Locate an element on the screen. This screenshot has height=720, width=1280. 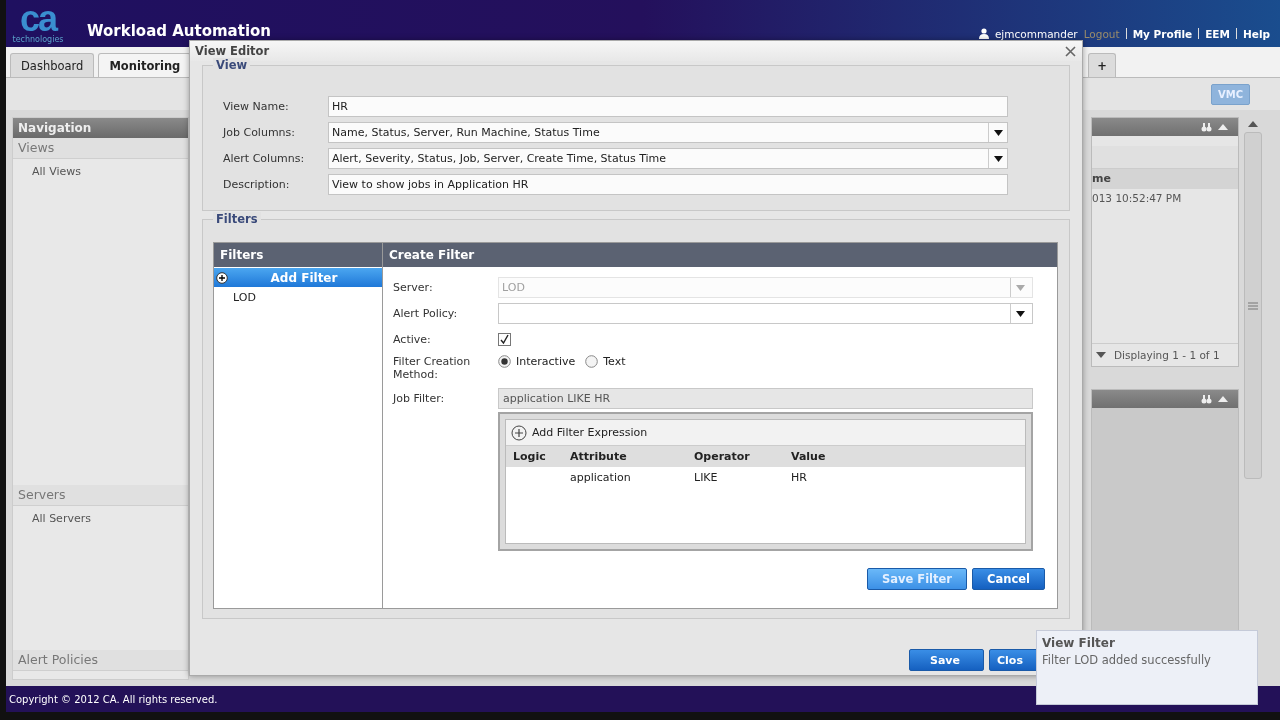
logo-mark: ca is located at coordinates (37, 18).